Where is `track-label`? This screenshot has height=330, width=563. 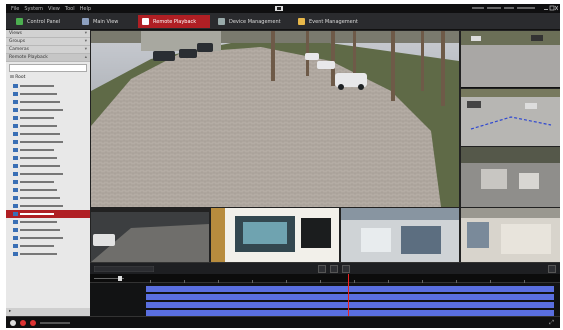 track-label is located at coordinates (107, 305).